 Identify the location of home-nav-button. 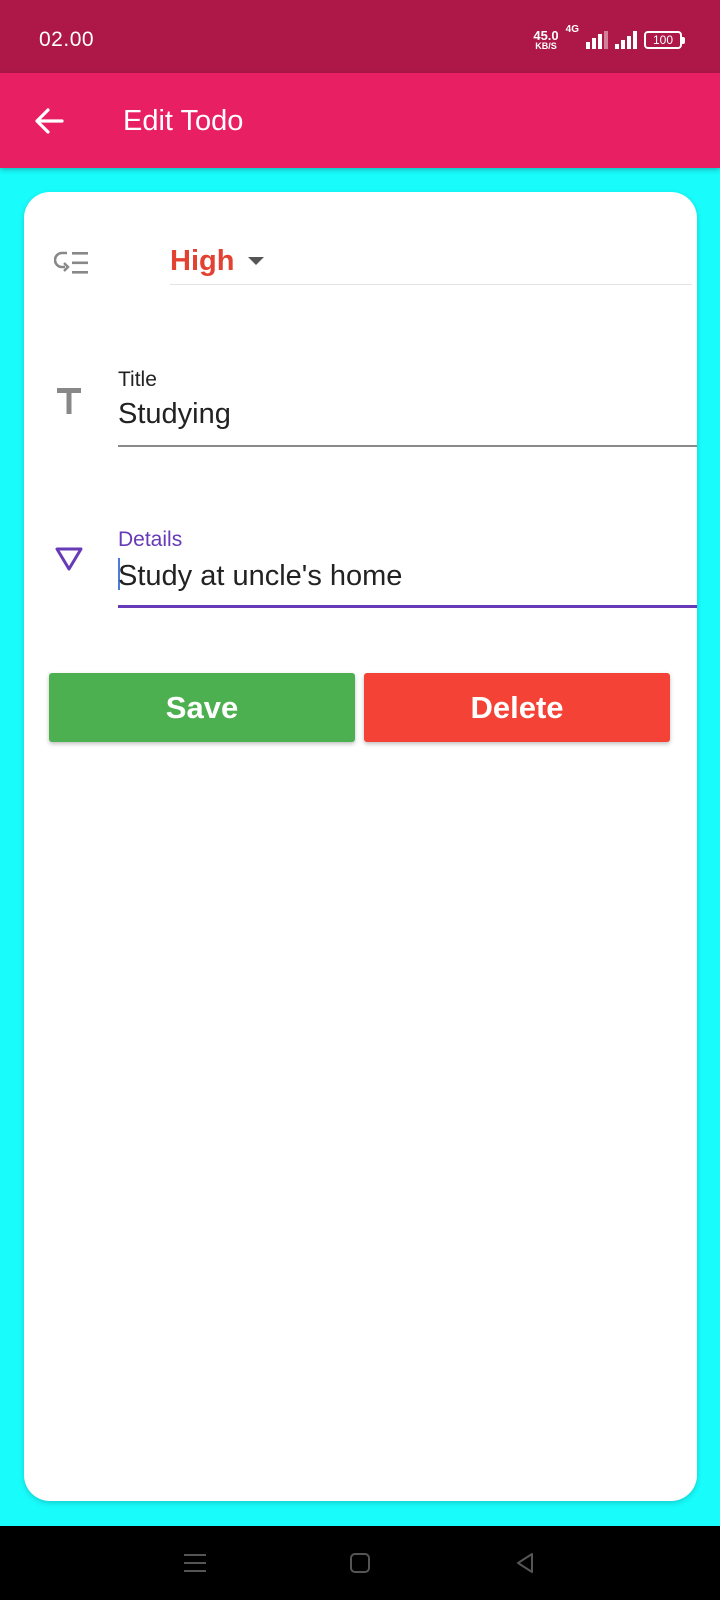
(360, 1563).